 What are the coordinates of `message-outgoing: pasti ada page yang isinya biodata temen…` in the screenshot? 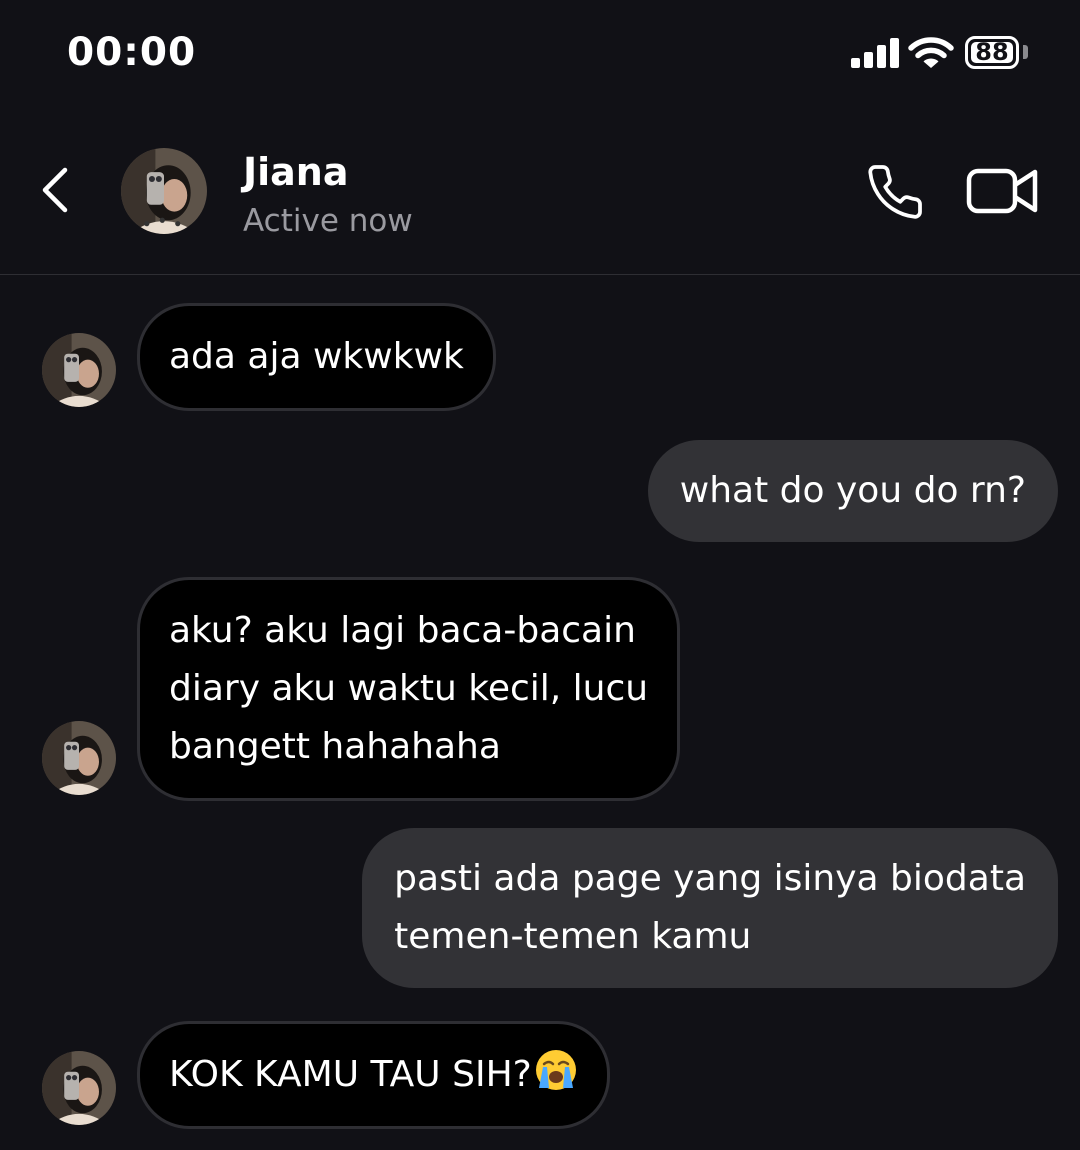 It's located at (710, 908).